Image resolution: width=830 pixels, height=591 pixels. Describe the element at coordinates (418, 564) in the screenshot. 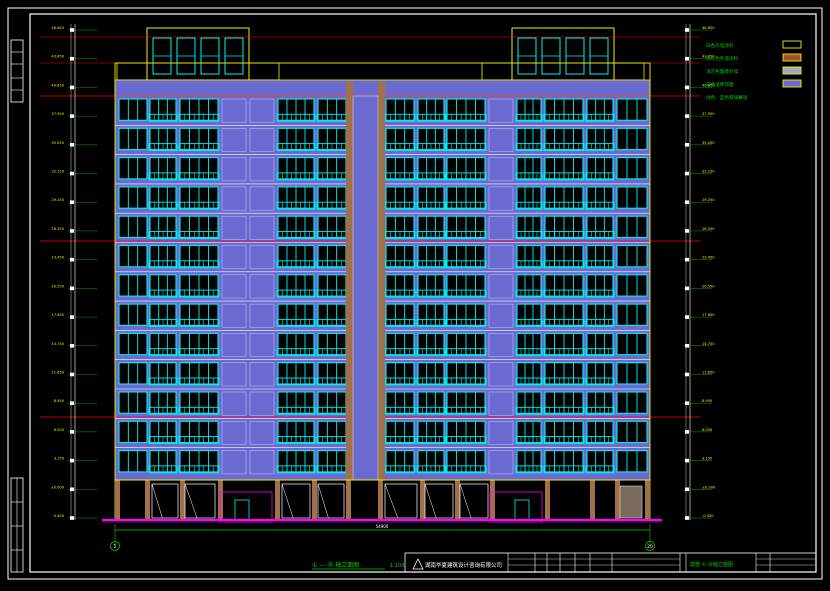

I see `company-logo-icon` at that location.